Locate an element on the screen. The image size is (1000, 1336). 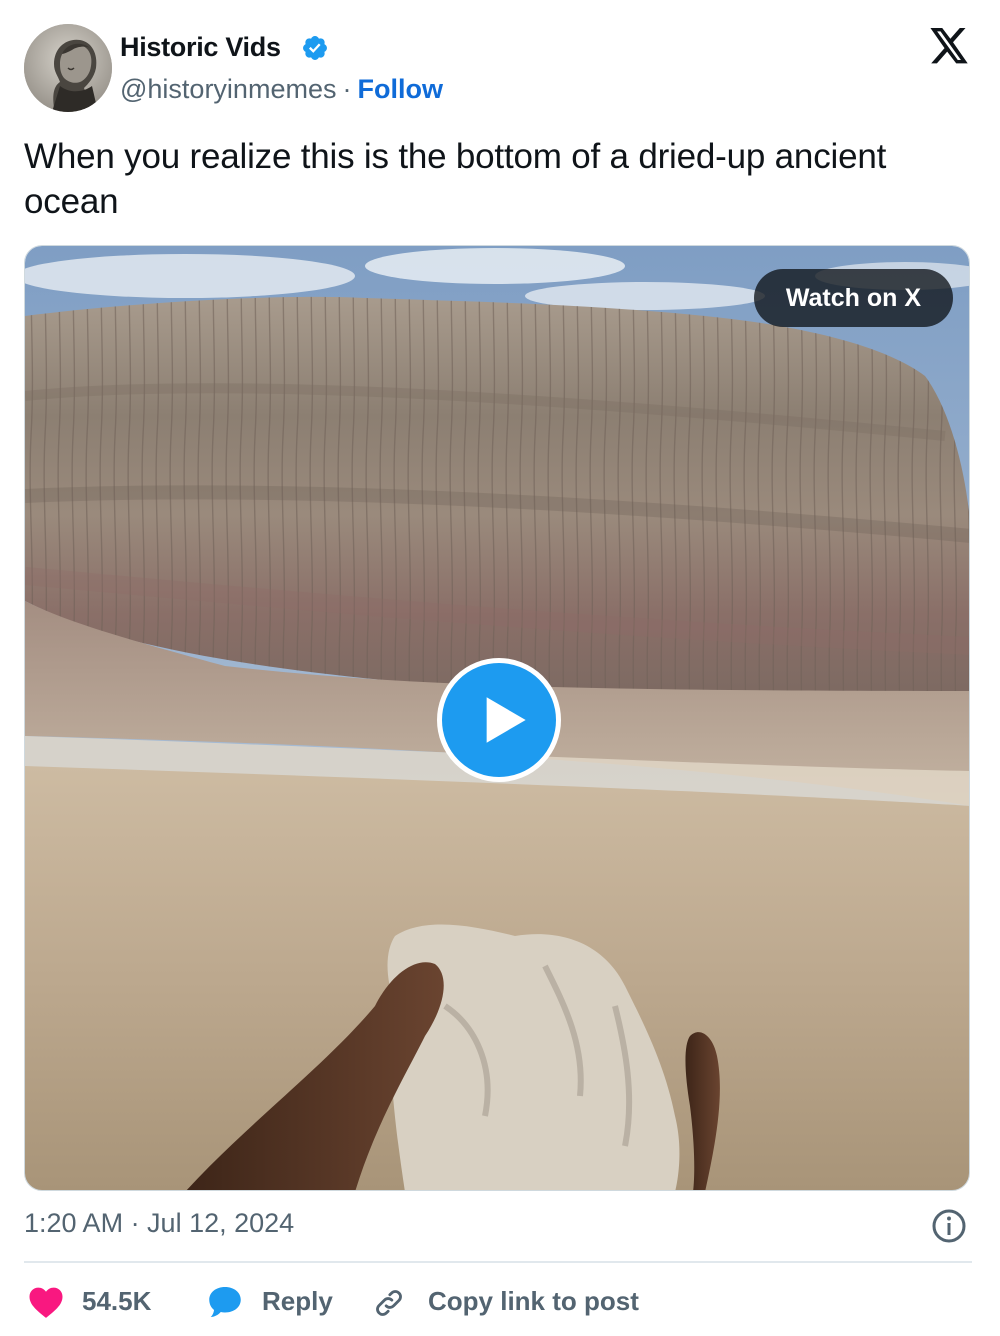
play-icon is located at coordinates (506, 720).